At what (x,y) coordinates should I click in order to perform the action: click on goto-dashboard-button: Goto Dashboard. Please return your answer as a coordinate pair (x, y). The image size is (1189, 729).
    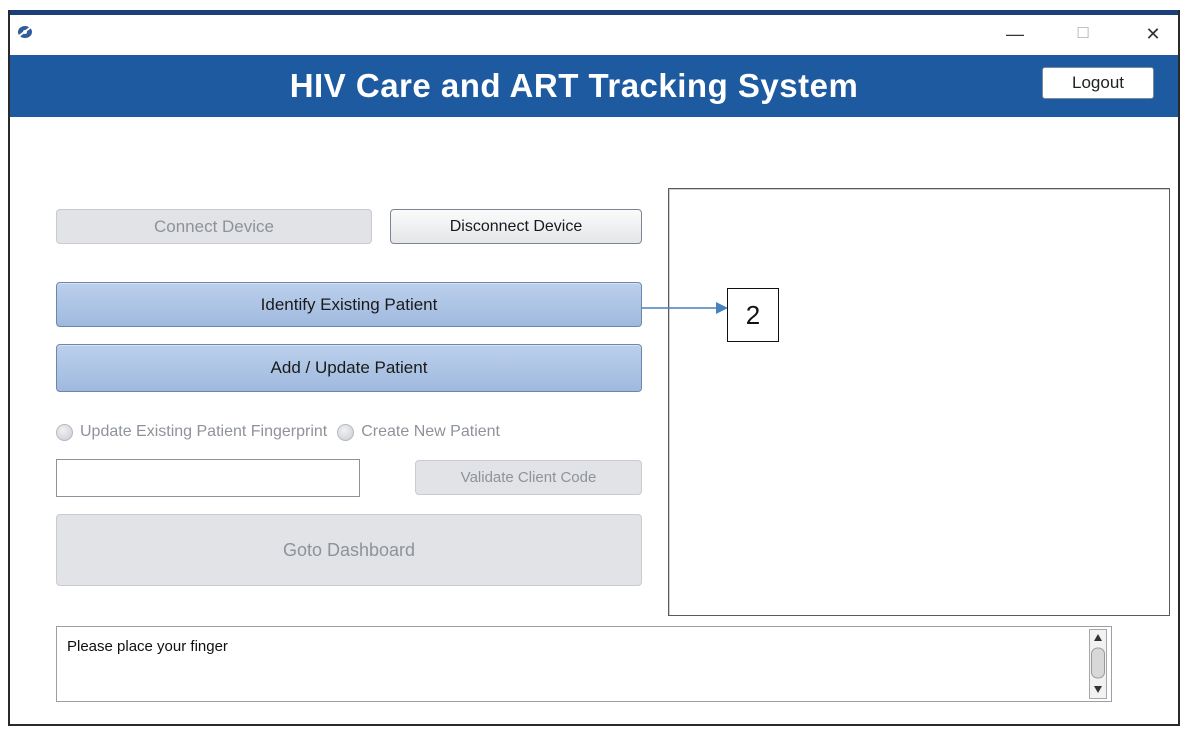
    Looking at the image, I should click on (349, 550).